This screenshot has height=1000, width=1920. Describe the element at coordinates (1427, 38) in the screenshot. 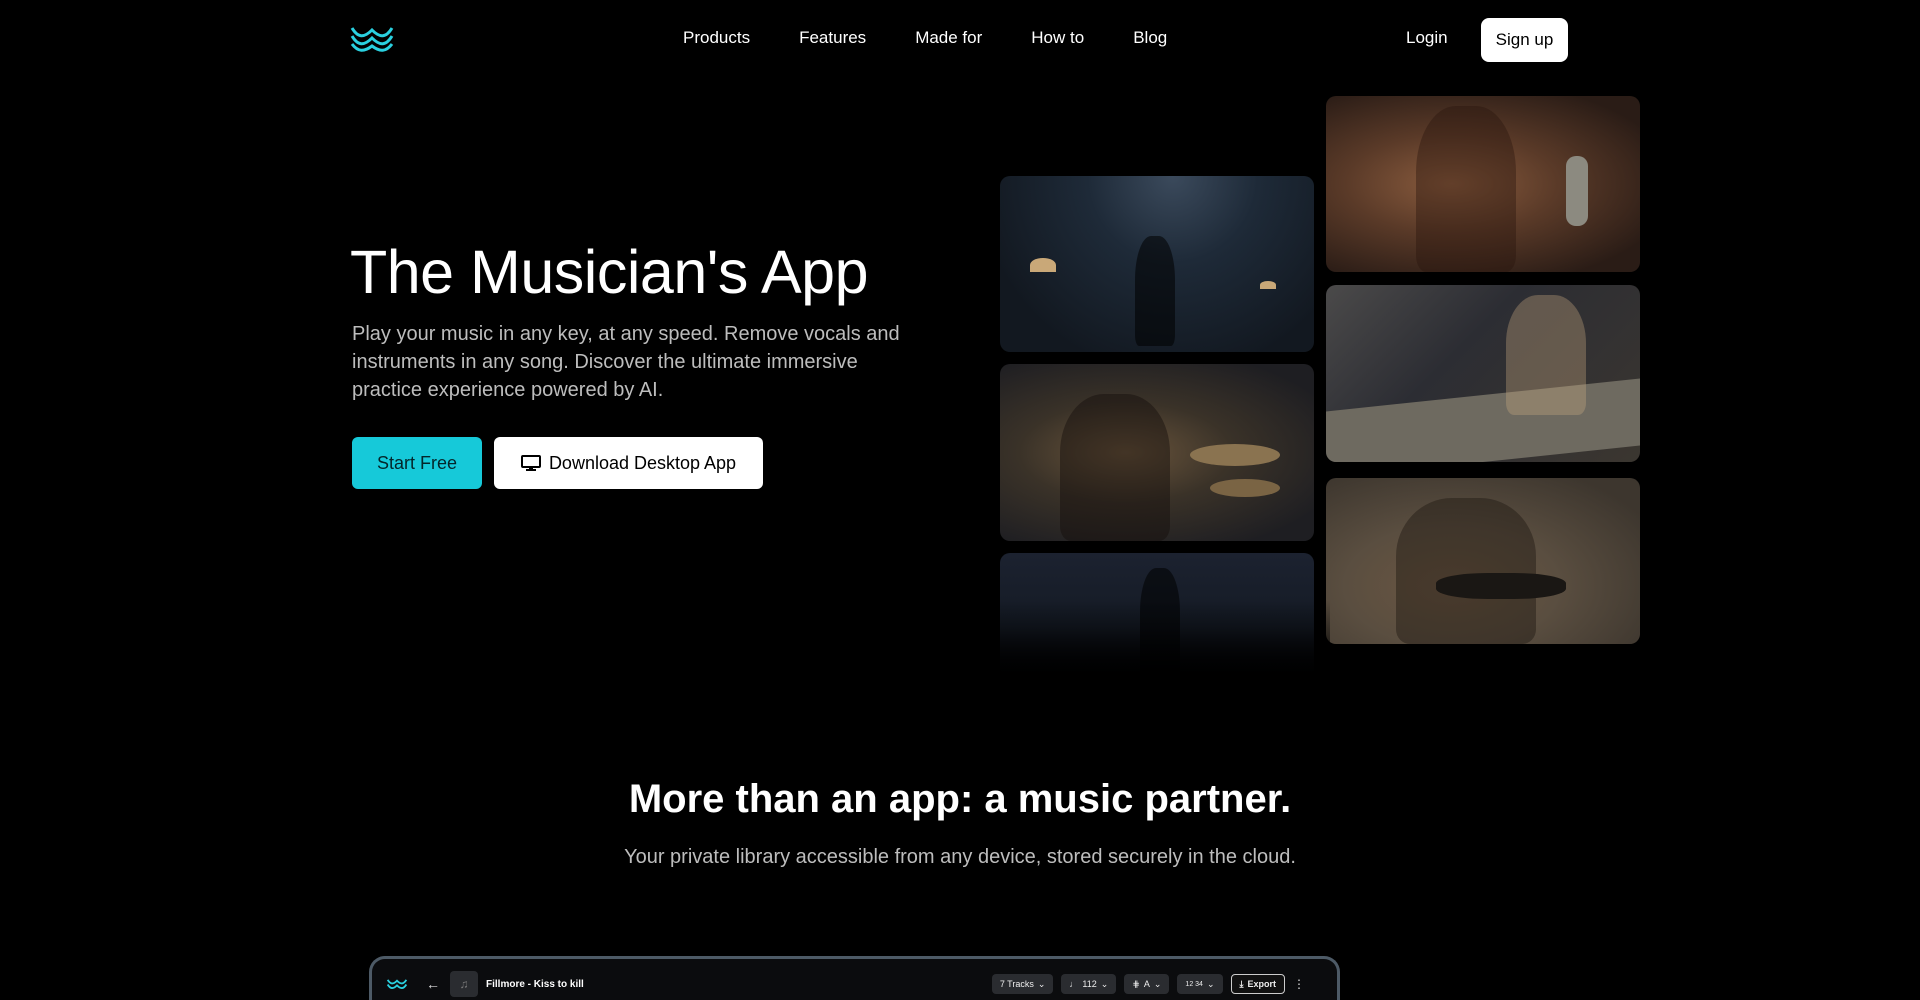

I see `login-link: Login` at that location.